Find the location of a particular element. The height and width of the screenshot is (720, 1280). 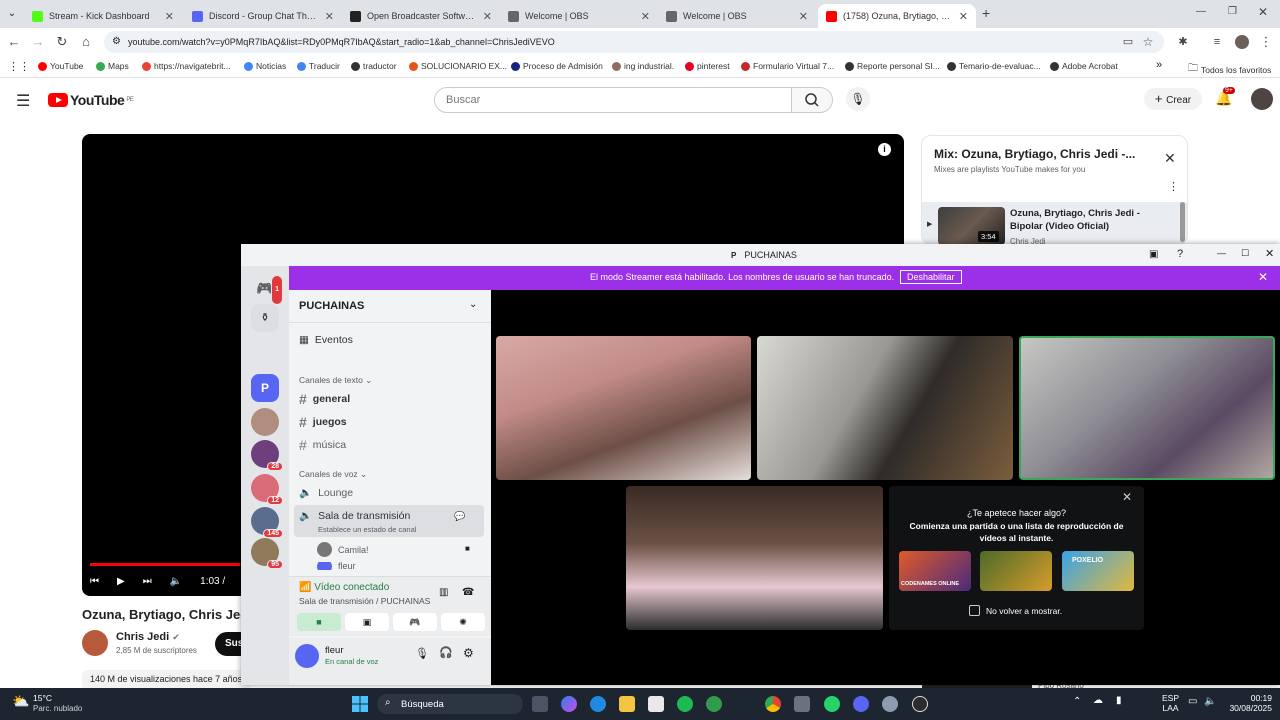

reload-icon: ↻ is located at coordinates (62, 42).